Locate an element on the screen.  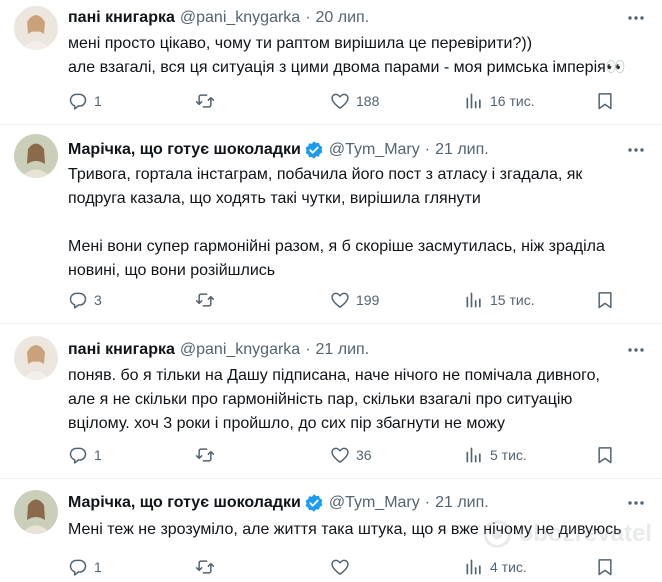
views-button: 4 тис. is located at coordinates (495, 567).